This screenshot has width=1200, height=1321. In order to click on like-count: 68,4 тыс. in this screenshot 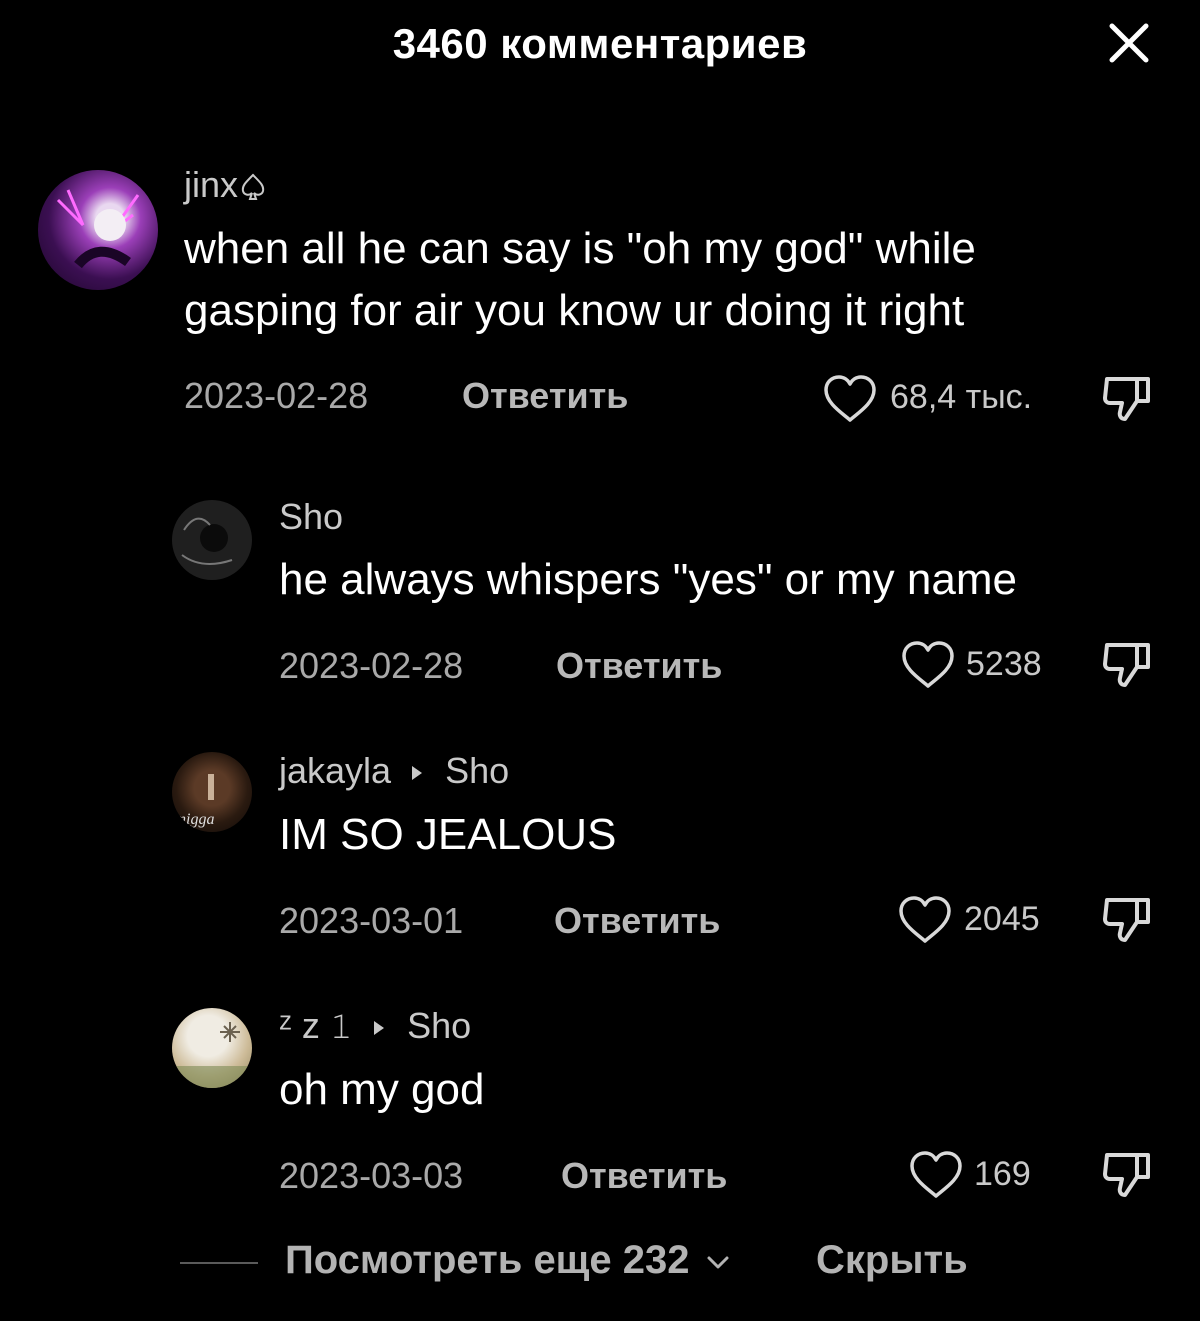, I will do `click(961, 397)`.